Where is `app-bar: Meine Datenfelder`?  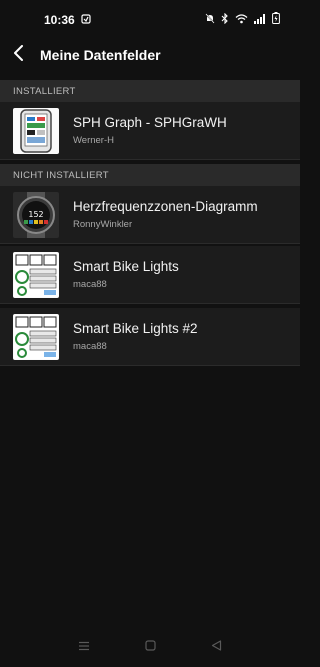
app-bar: Meine Datenfelder is located at coordinates (150, 55).